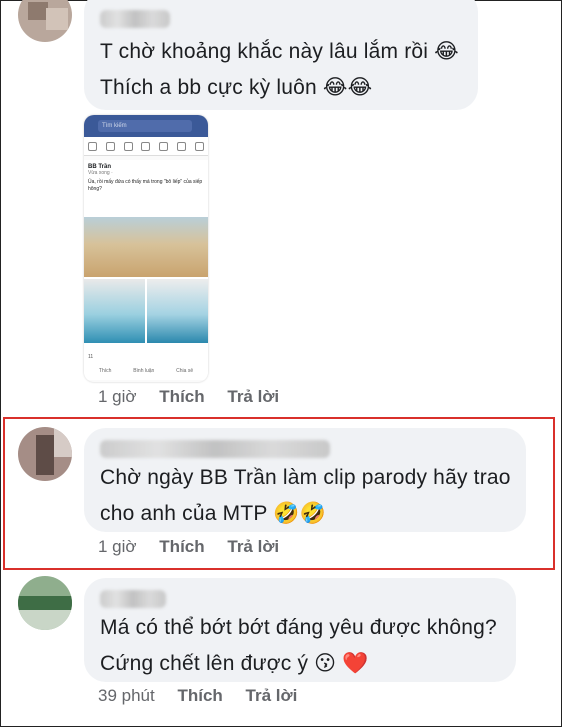  What do you see at coordinates (164, 146) in the screenshot?
I see `profile-icon` at bounding box center [164, 146].